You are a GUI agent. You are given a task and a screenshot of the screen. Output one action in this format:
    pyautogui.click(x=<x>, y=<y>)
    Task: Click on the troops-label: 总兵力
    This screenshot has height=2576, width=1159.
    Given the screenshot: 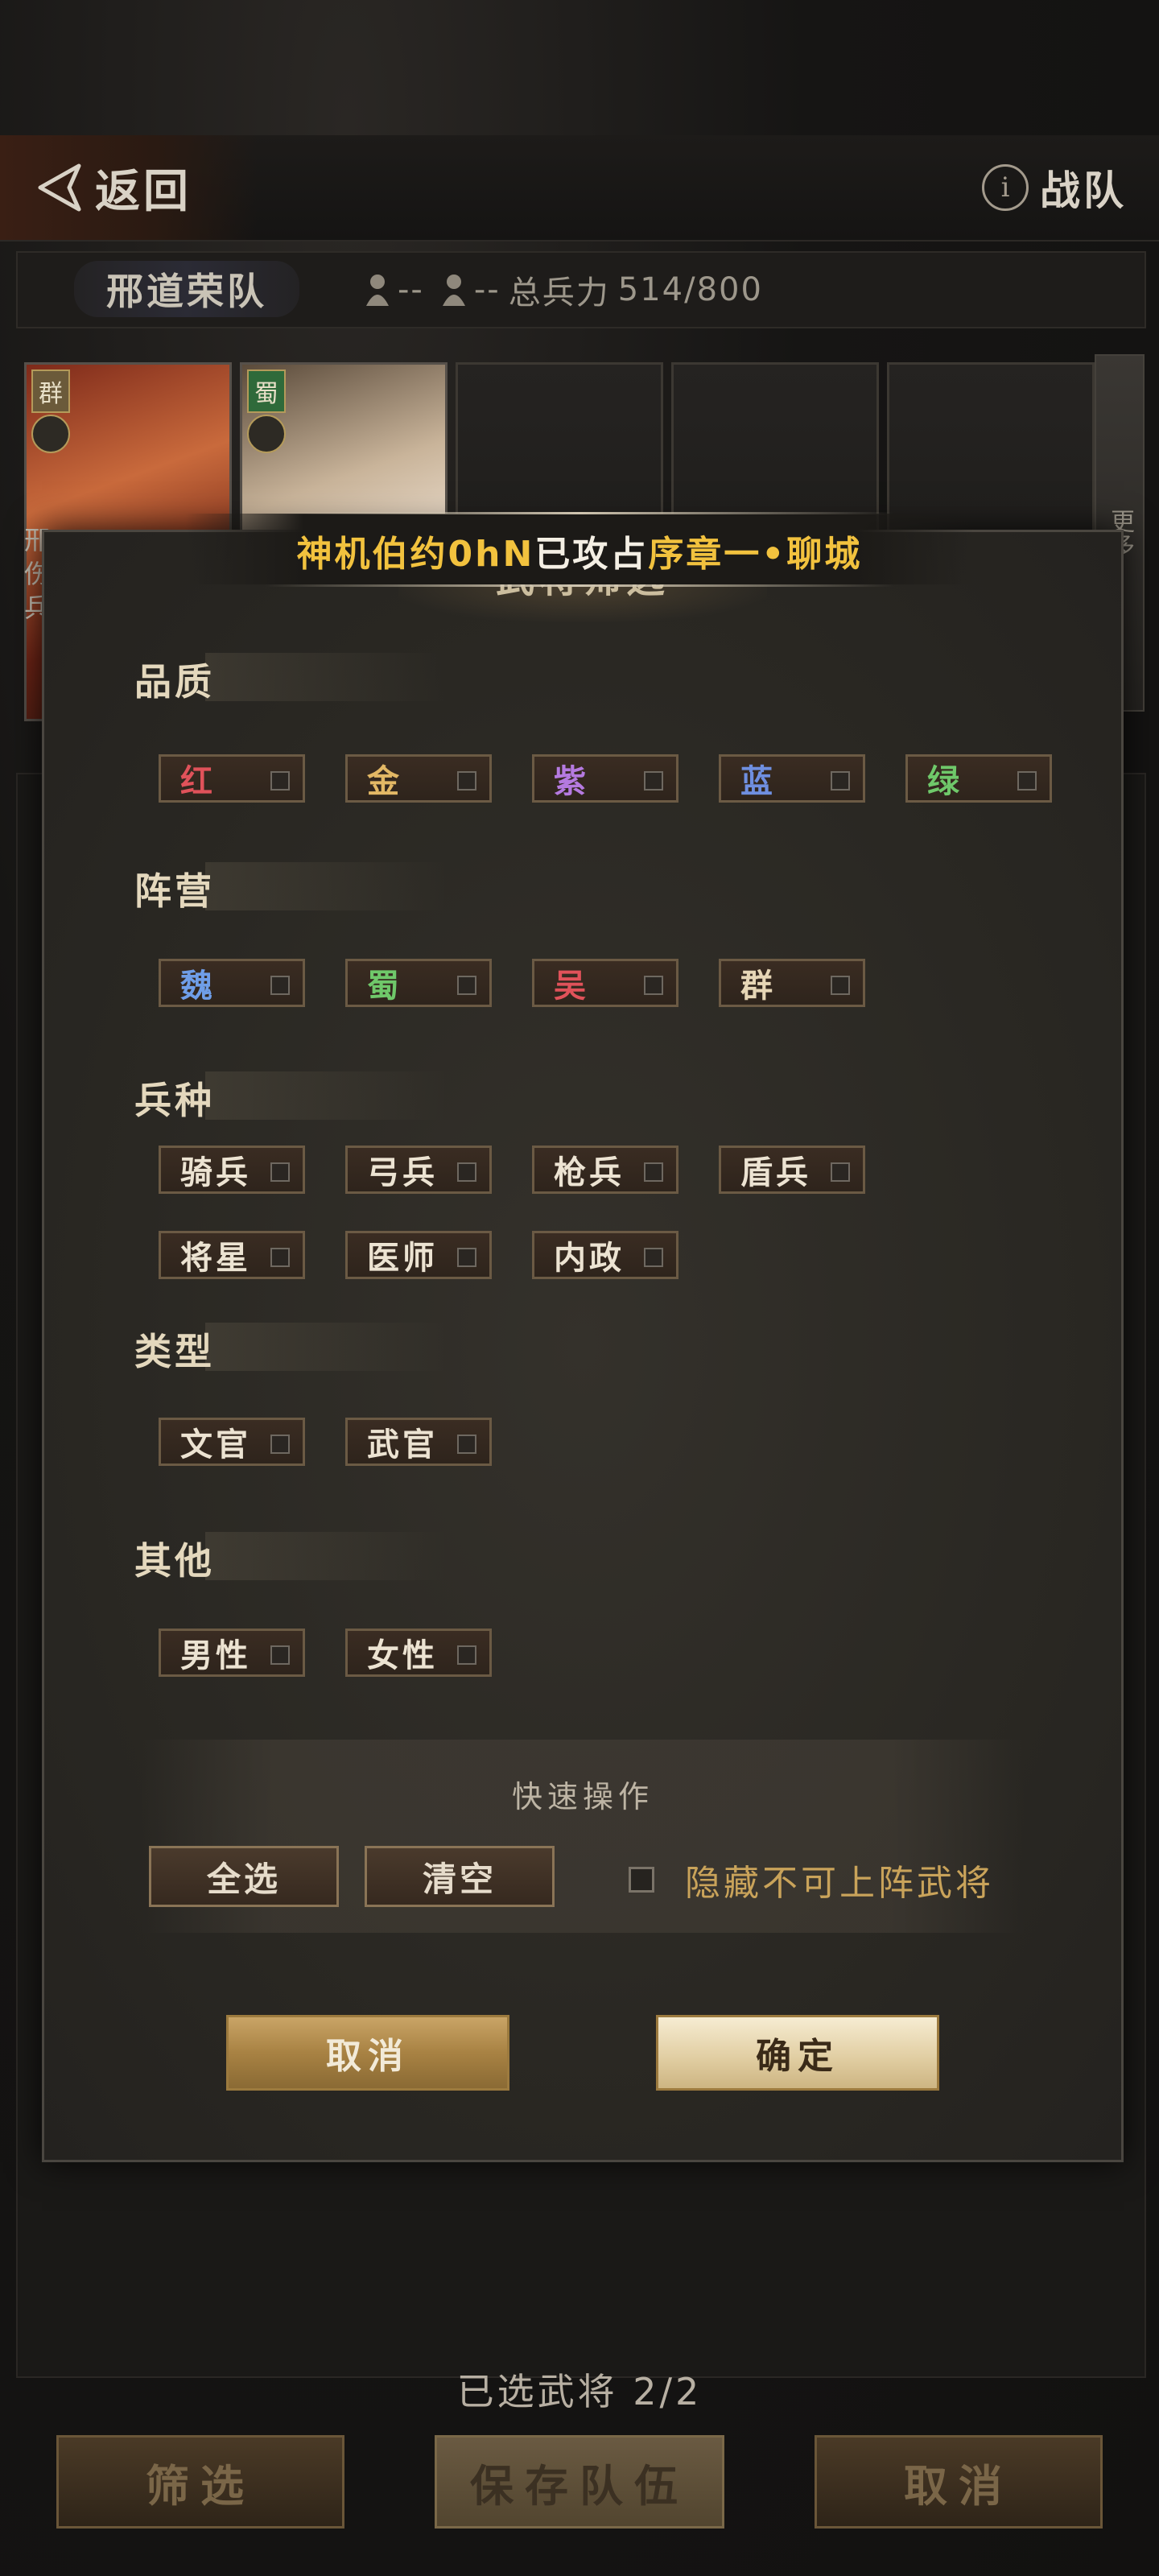 What is the action you would take?
    pyautogui.click(x=559, y=293)
    